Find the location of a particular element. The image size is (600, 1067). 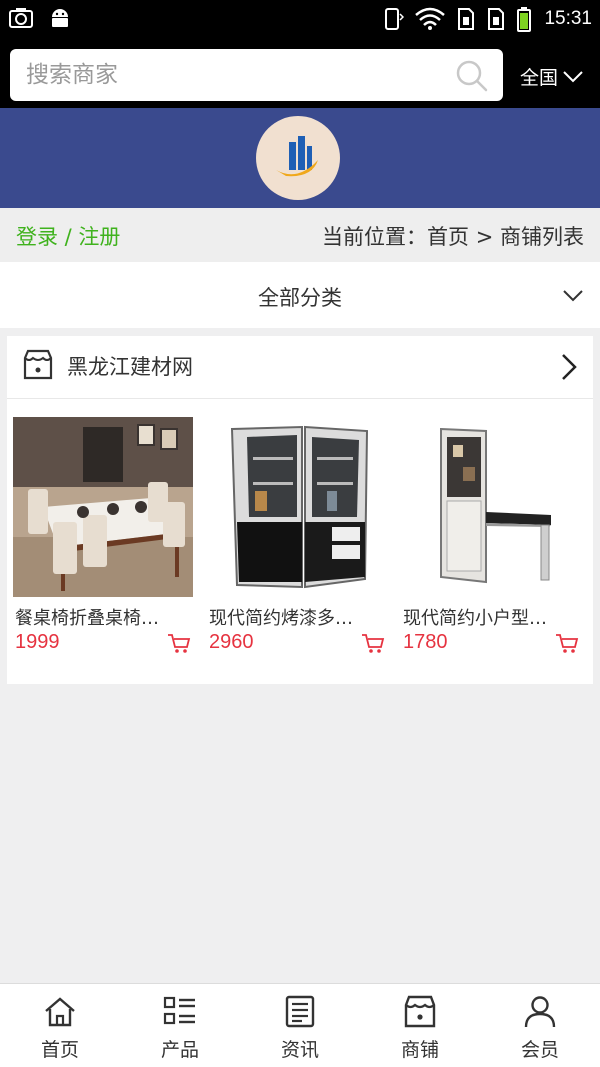

user-icon is located at coordinates (540, 1012).